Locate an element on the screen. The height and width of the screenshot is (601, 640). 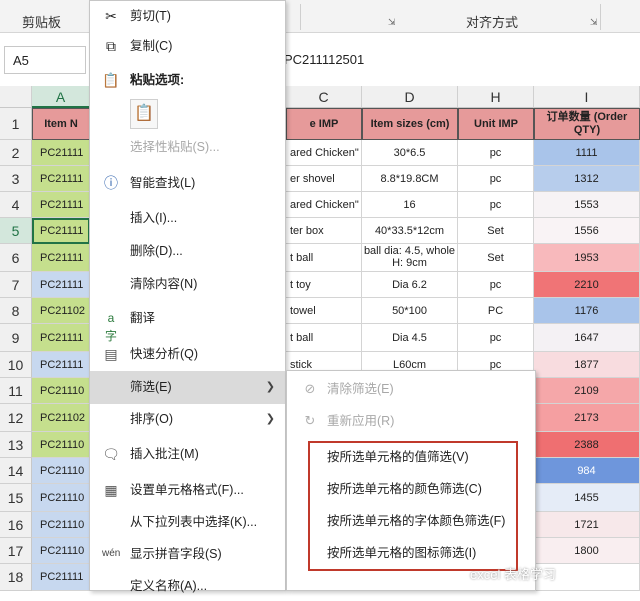
cell-item-name: er shovel is located at coordinates (324, 179).